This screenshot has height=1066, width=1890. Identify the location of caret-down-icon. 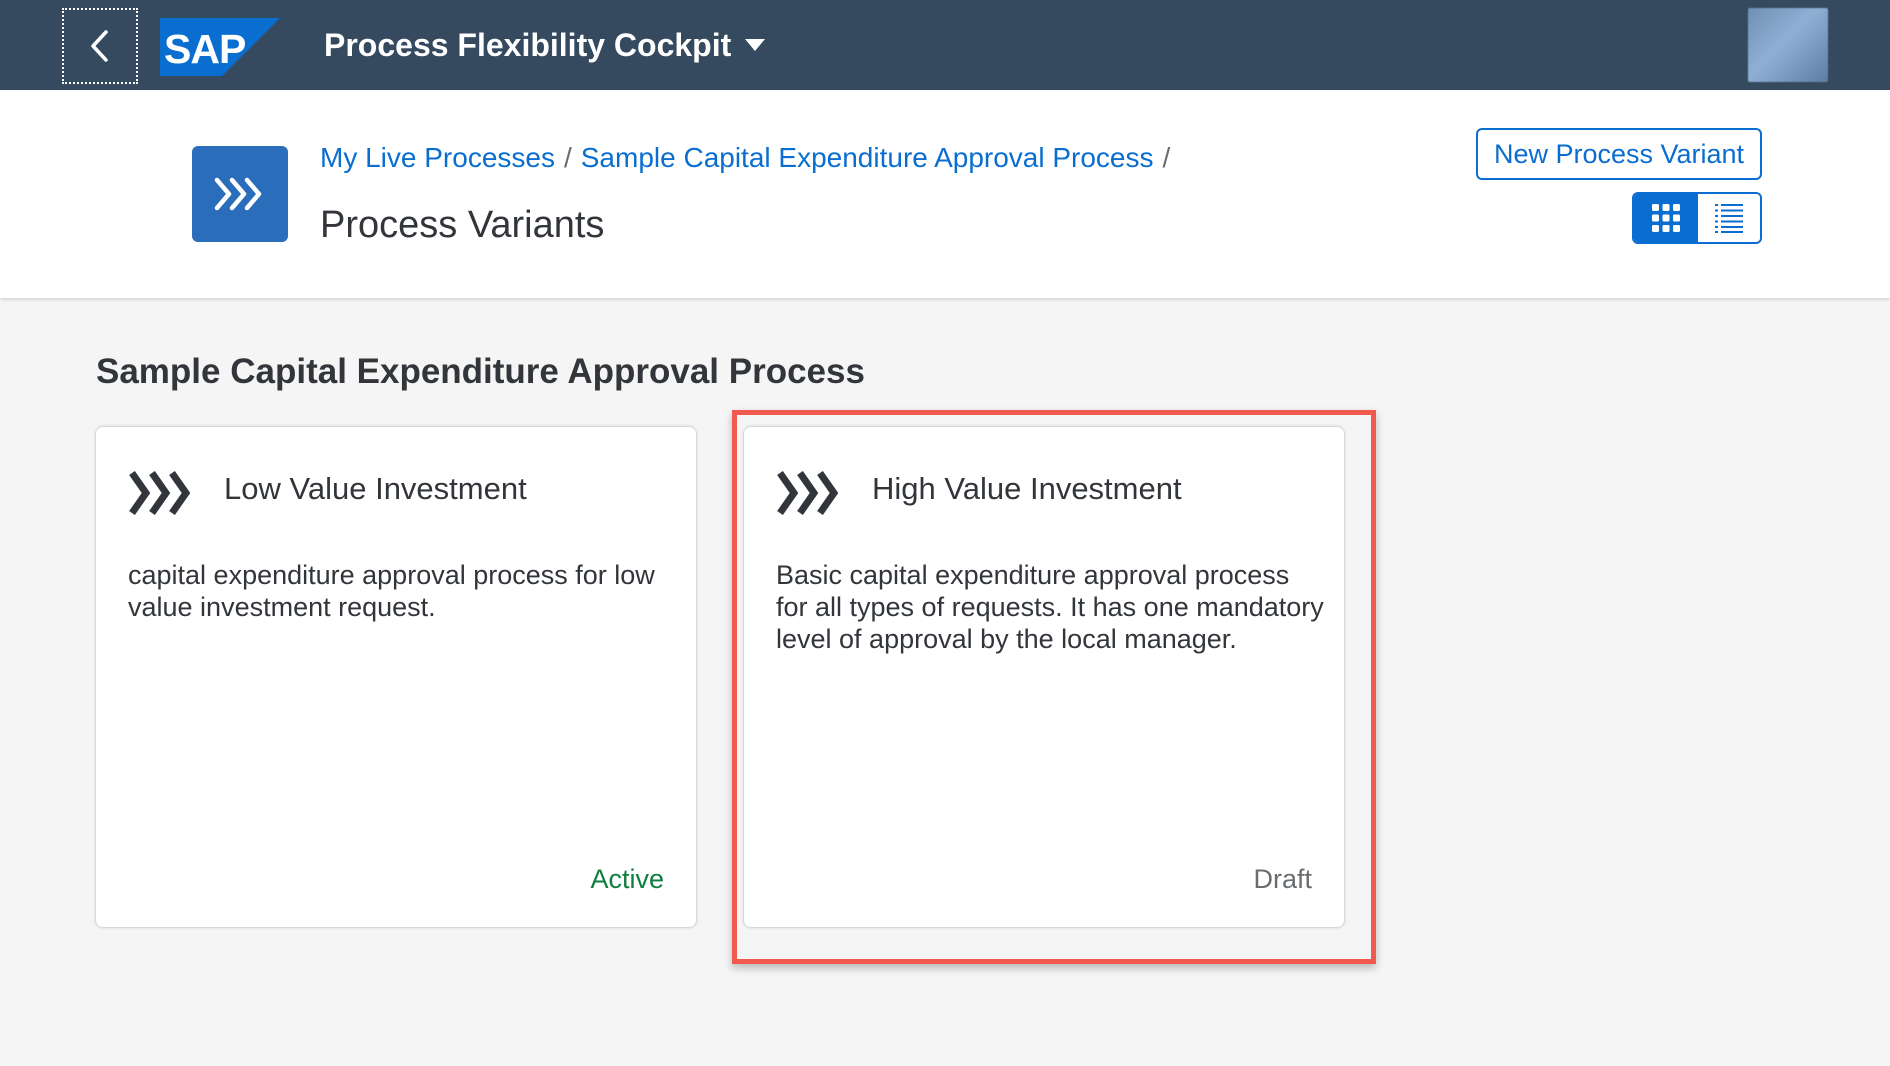
(755, 45).